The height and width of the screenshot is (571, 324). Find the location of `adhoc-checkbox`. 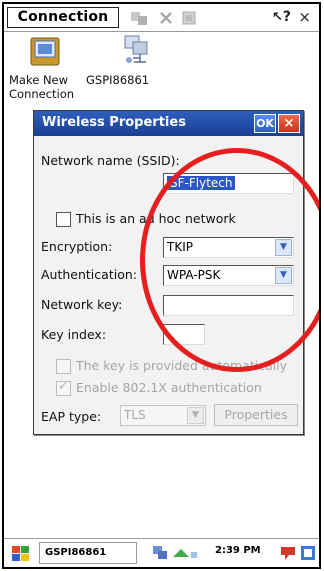

adhoc-checkbox is located at coordinates (63, 219).